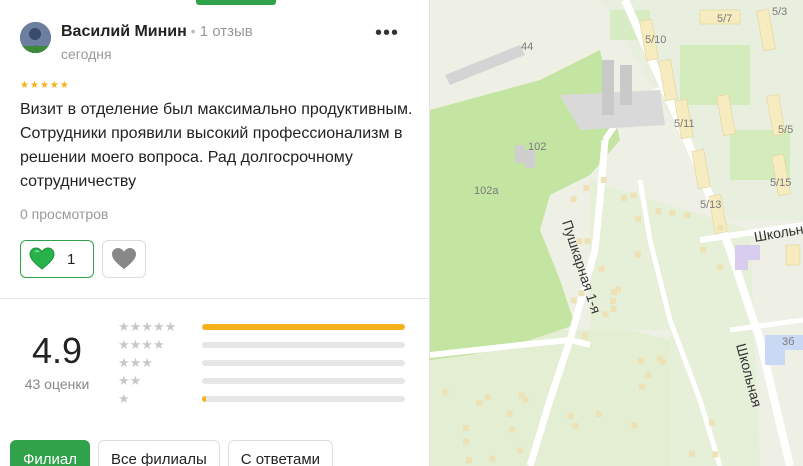 The height and width of the screenshot is (466, 803). What do you see at coordinates (50, 453) in the screenshot?
I see `tab-branch: Филиал` at bounding box center [50, 453].